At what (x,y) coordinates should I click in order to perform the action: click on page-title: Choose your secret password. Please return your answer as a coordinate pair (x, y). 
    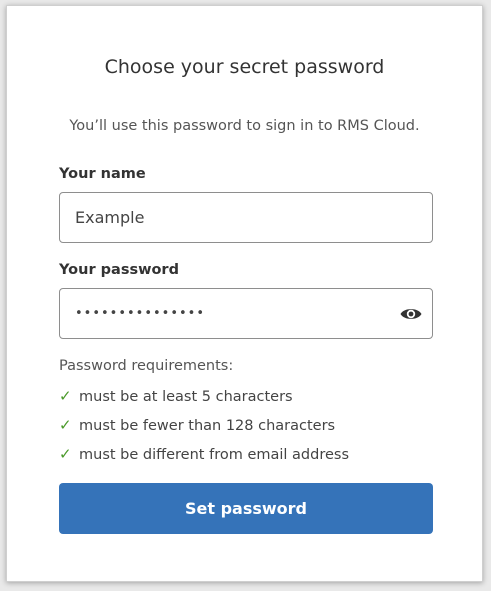
    Looking at the image, I should click on (244, 67).